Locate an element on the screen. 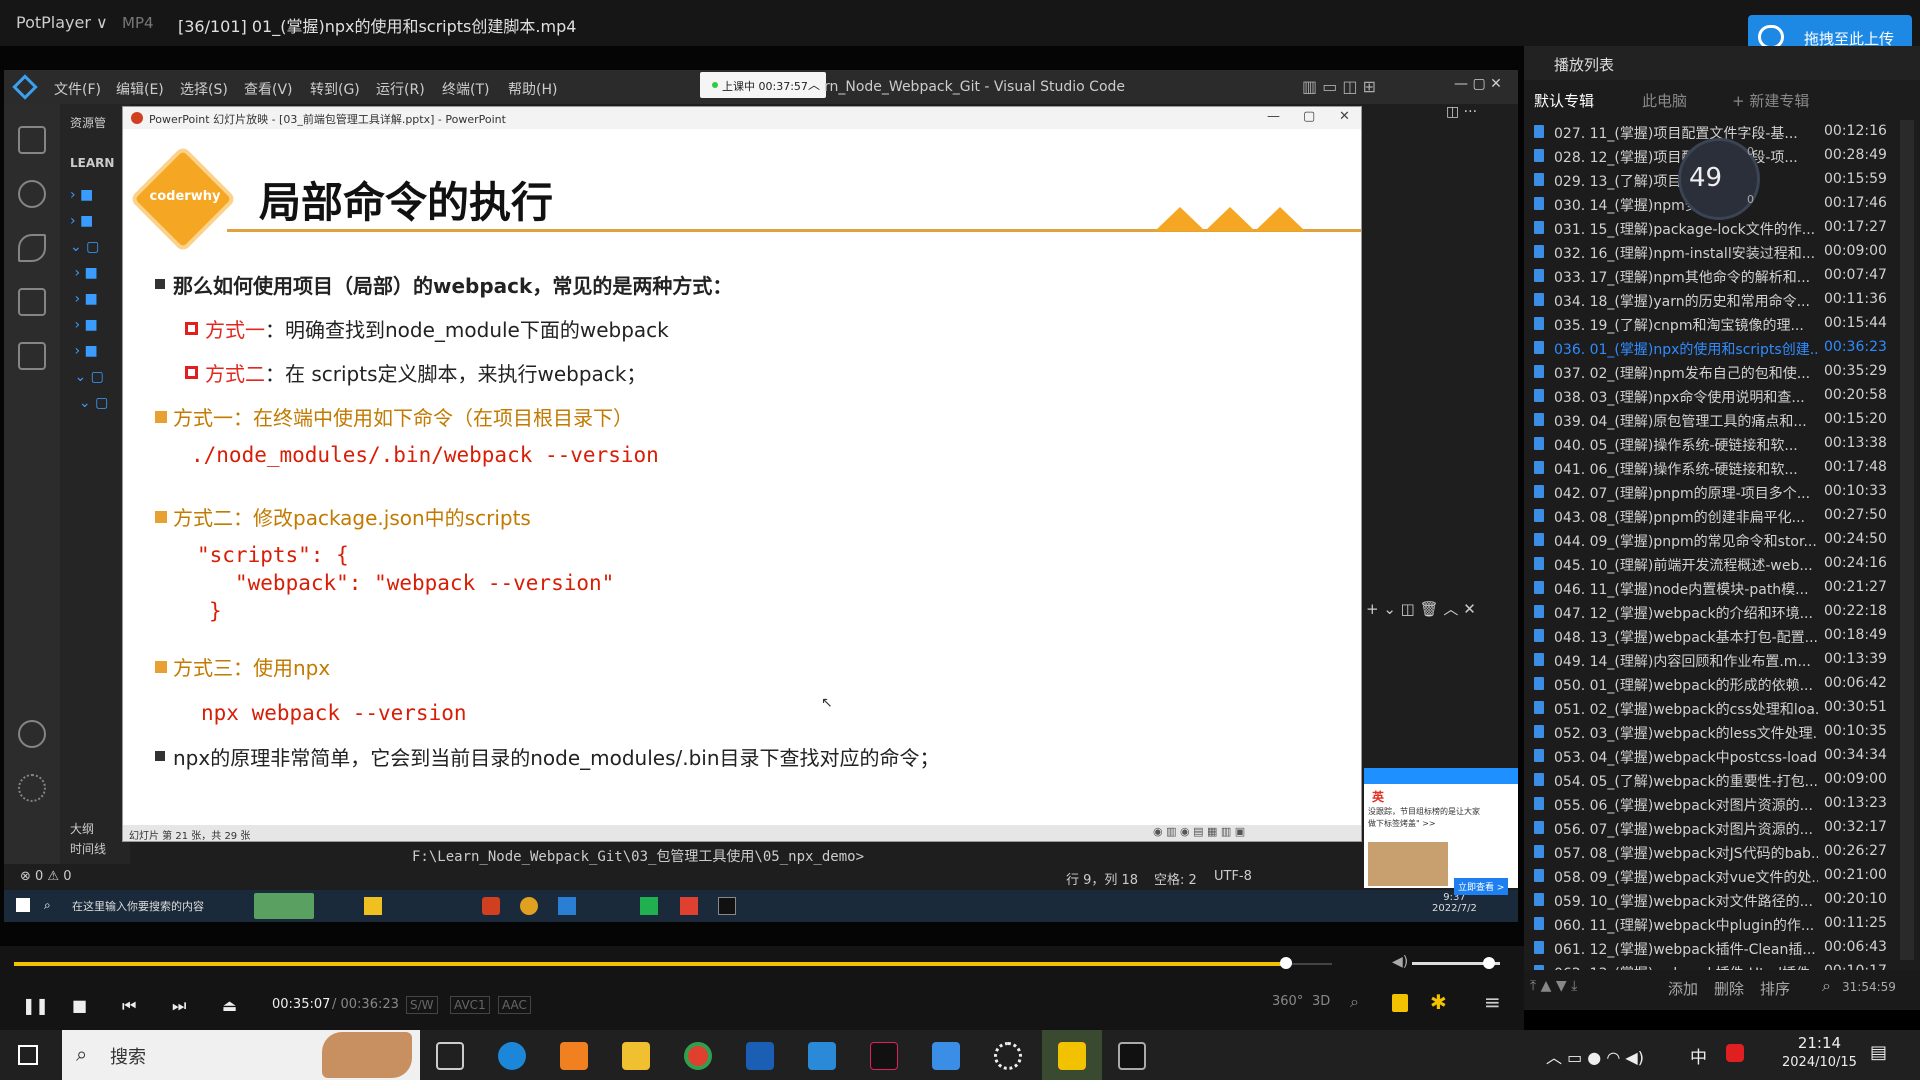 This screenshot has width=1920, height=1080. problems-count: ⊗ 0 ⚠ 0 is located at coordinates (46, 876).